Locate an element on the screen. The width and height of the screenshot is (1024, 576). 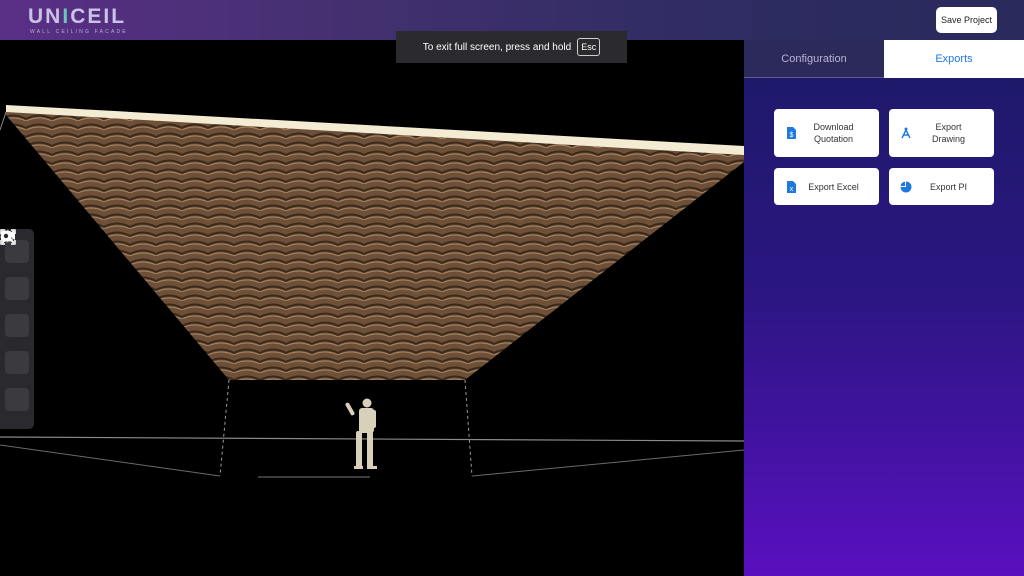
drafting-compass-icon is located at coordinates (906, 133).